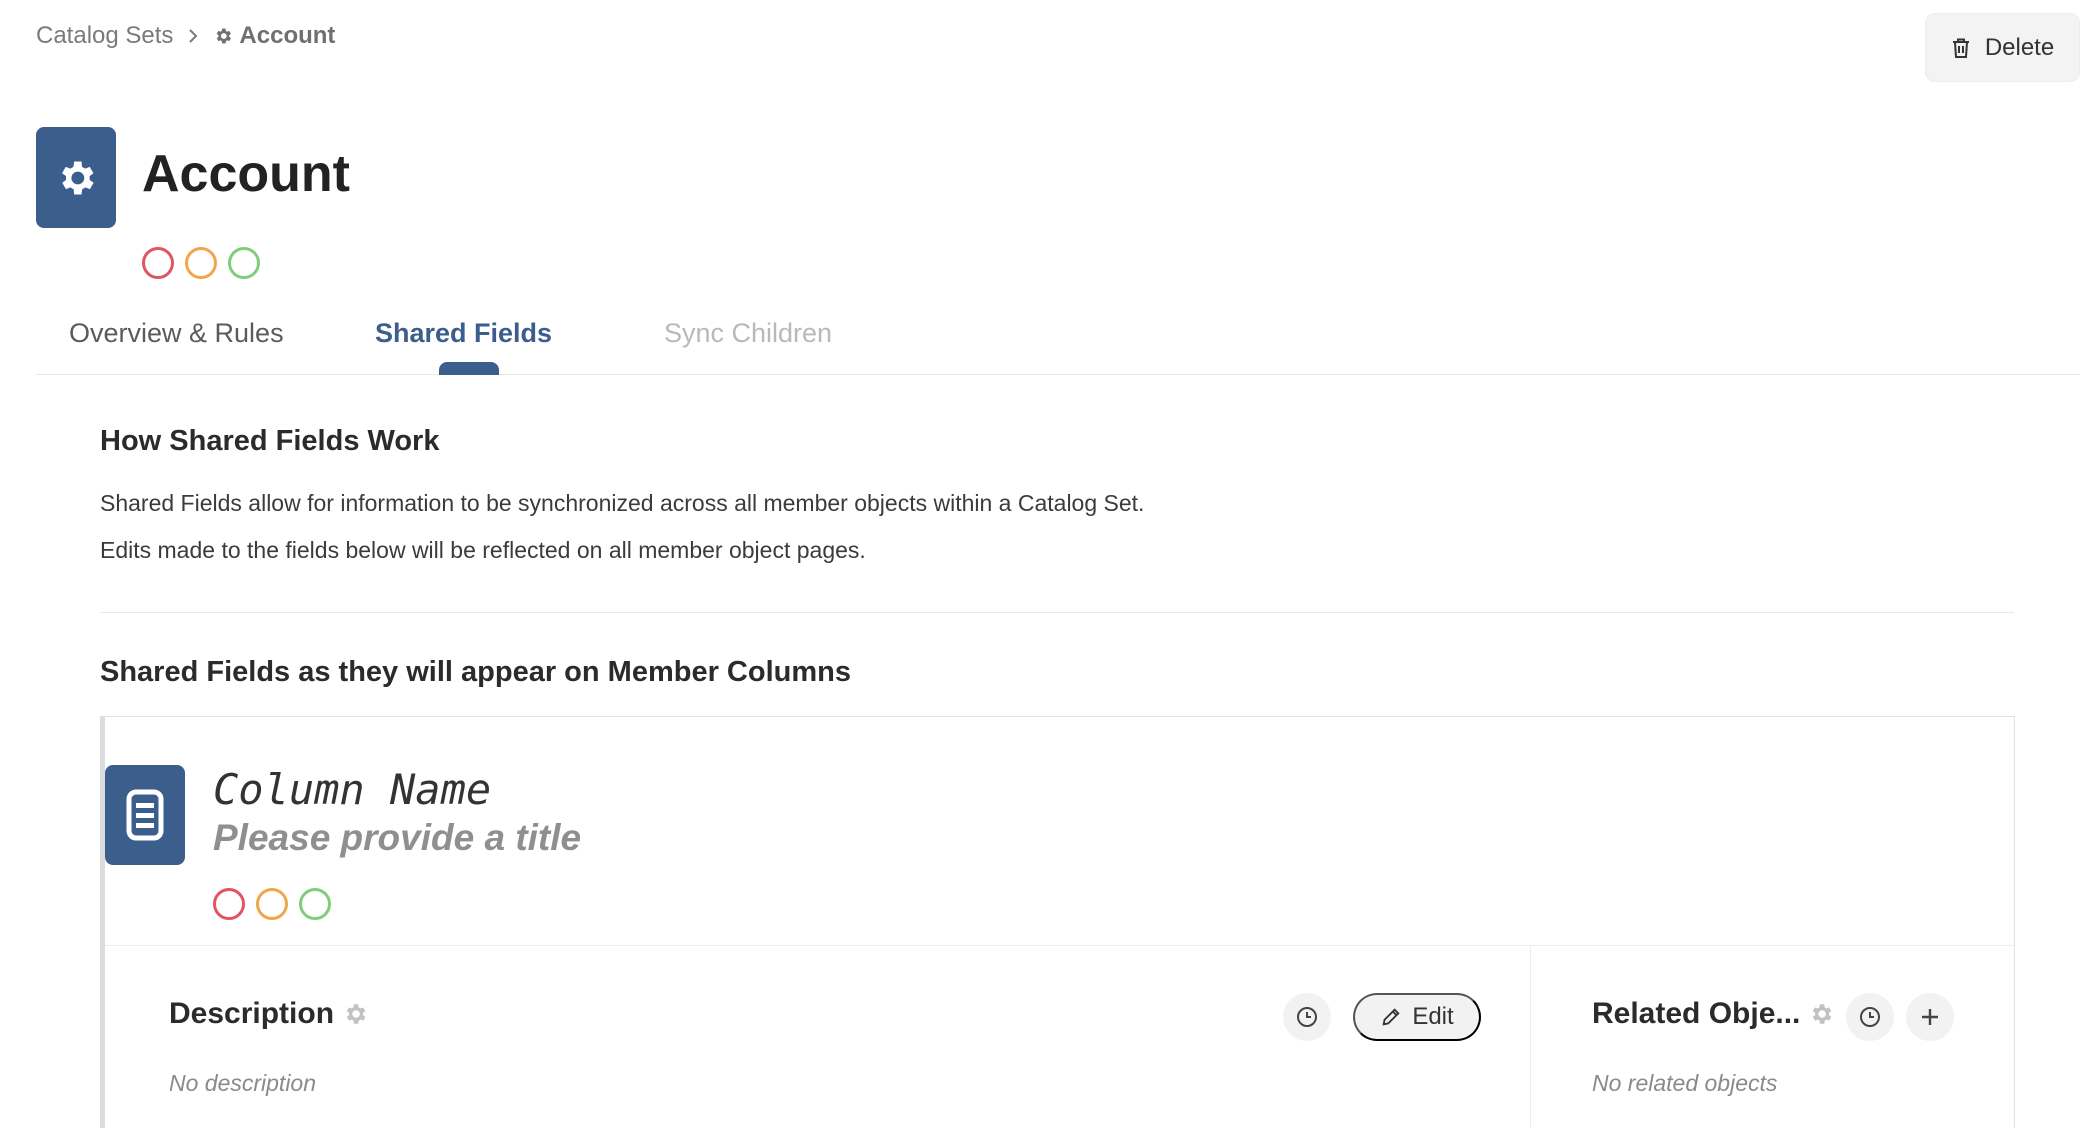  I want to click on edit-button-label: Edit, so click(1433, 1016).